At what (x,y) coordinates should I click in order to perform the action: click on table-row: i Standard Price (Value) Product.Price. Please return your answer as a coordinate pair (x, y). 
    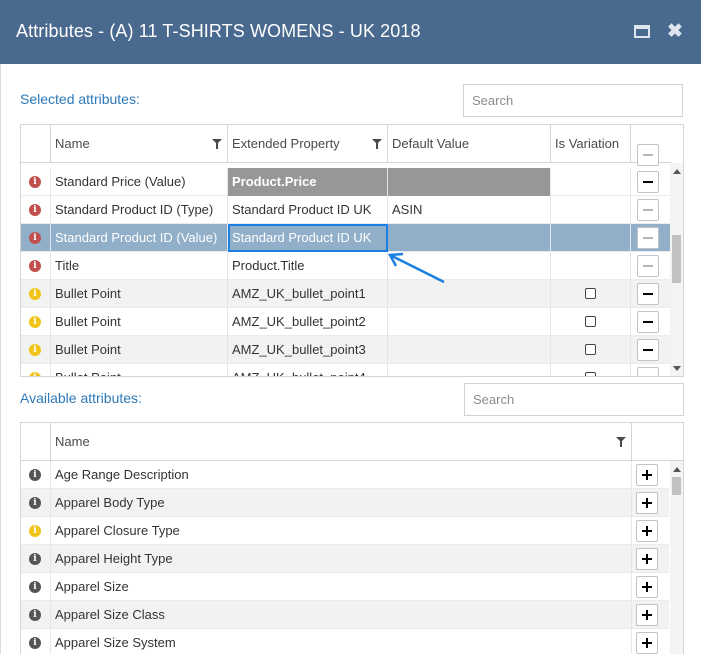
    Looking at the image, I should click on (346, 182).